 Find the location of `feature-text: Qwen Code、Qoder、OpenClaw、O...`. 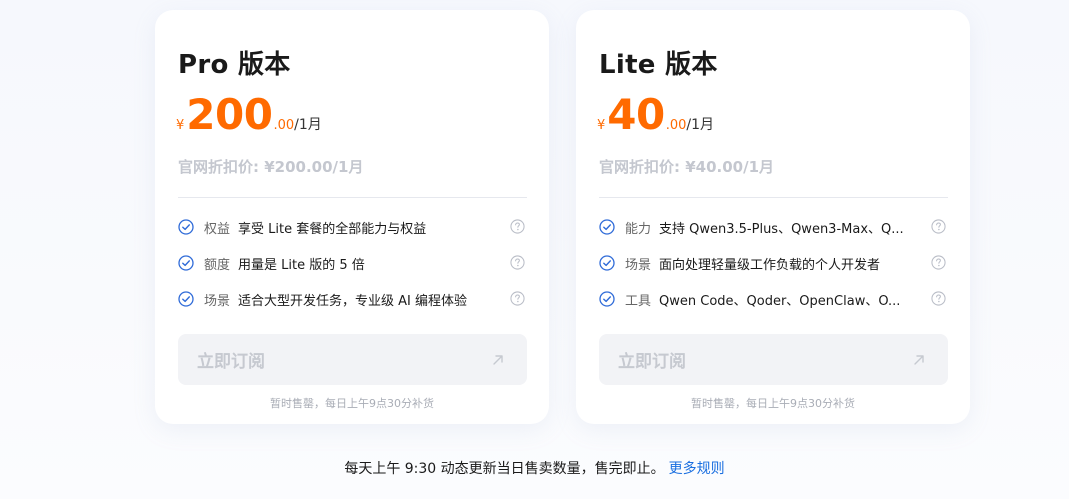

feature-text: Qwen Code、Qoder、OpenClaw、O... is located at coordinates (780, 301).